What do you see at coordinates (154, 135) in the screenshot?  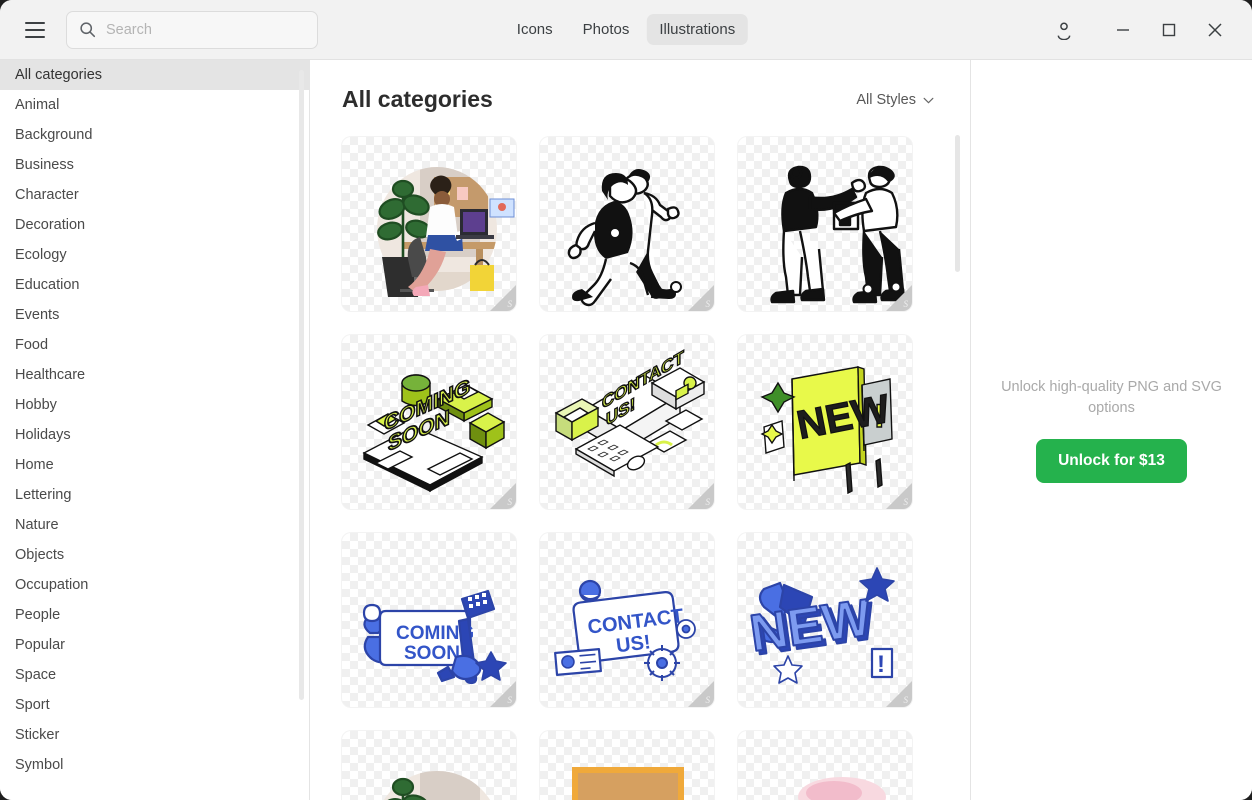 I see `sidebar-item-background: Background` at bounding box center [154, 135].